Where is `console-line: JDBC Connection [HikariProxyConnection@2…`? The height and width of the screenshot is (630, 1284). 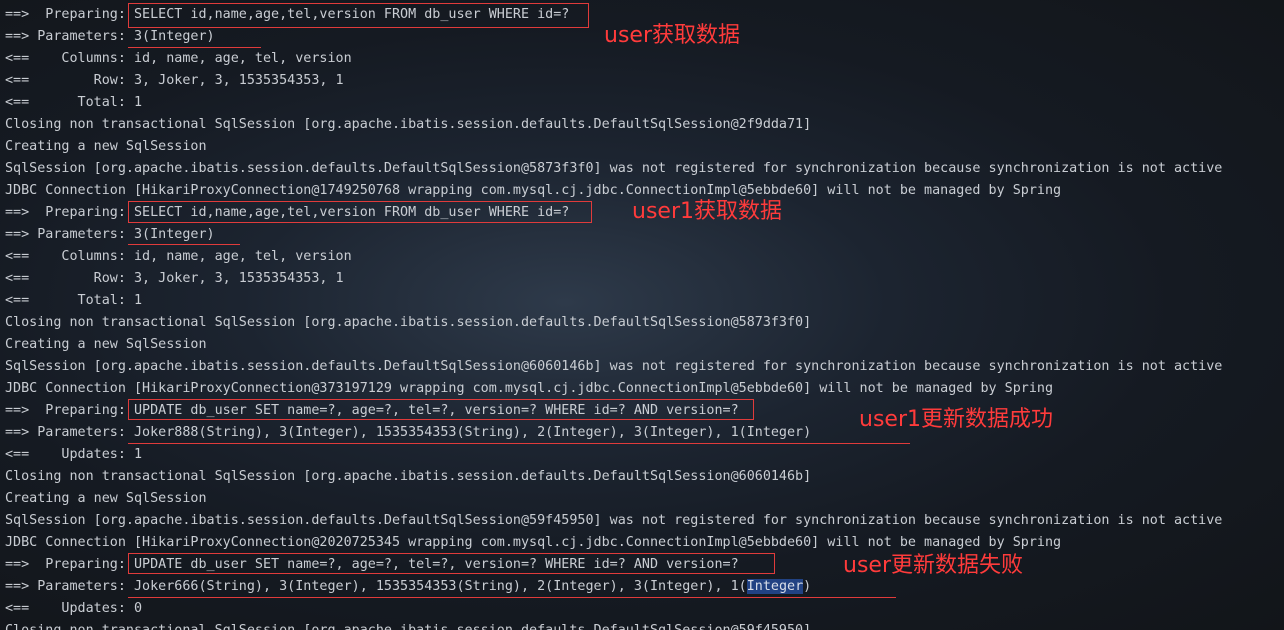 console-line: JDBC Connection [HikariProxyConnection@2… is located at coordinates (533, 542).